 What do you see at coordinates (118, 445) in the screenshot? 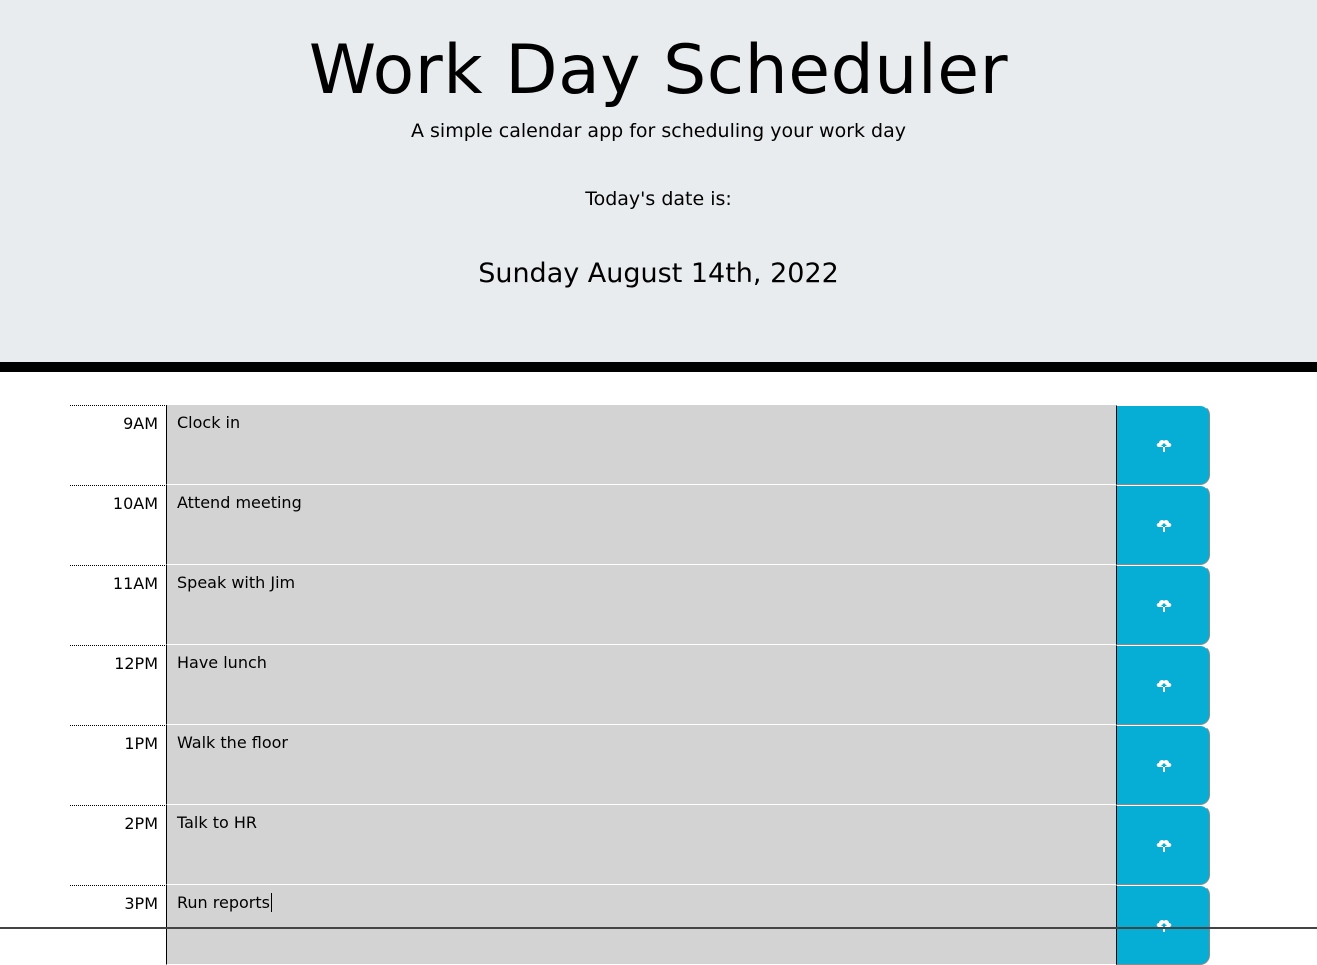
I see `hour-label: 9AM` at bounding box center [118, 445].